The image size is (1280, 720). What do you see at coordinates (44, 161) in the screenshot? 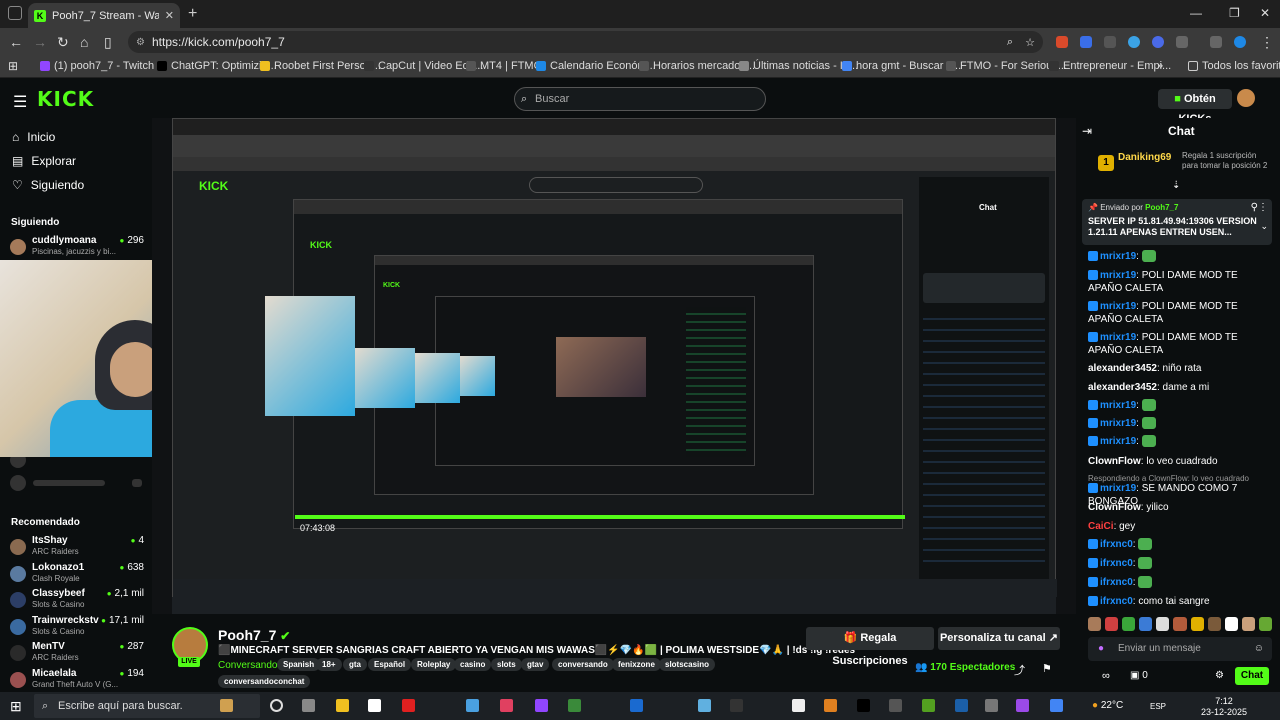
I see `sidebar-item-explorar: ▤ Explorar` at bounding box center [44, 161].